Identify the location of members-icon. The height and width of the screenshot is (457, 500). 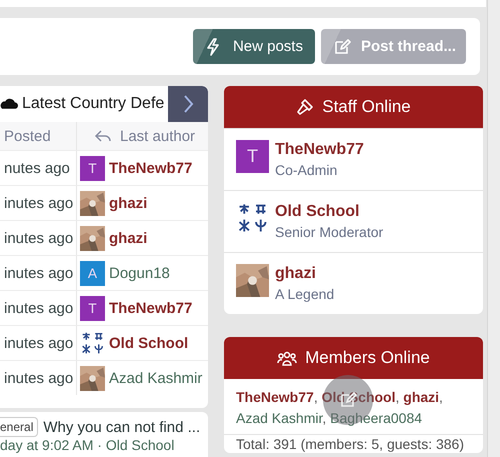
(287, 358).